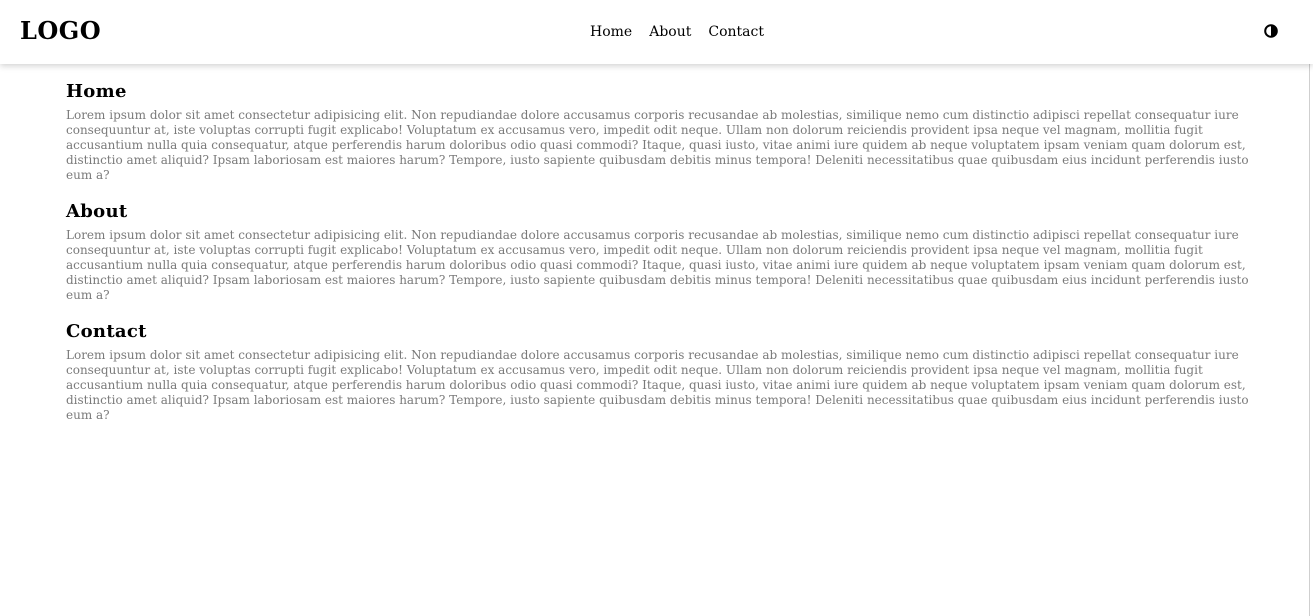  Describe the element at coordinates (97, 211) in the screenshot. I see `section-title: About` at that location.